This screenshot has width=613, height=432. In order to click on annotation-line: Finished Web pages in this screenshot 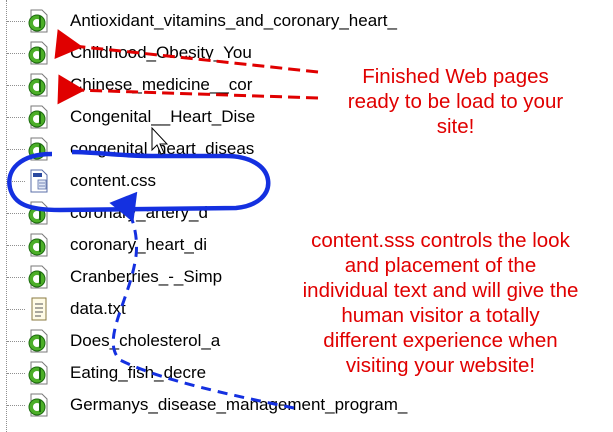, I will do `click(455, 76)`.